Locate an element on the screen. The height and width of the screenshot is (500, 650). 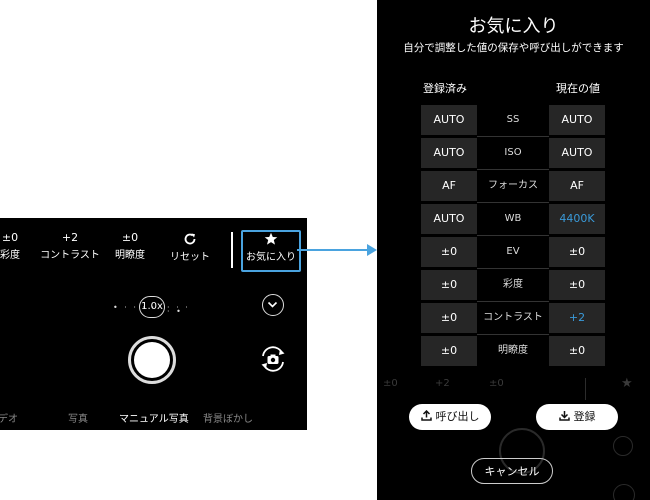
parameter-label: EV is located at coordinates (513, 251).